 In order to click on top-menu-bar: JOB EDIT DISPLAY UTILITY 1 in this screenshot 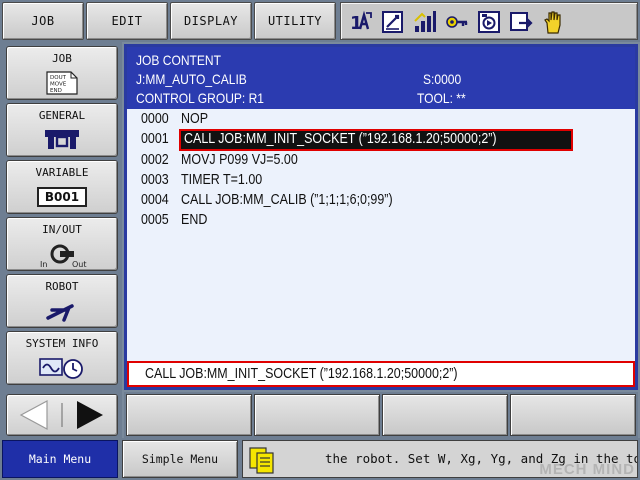, I will do `click(320, 21)`.